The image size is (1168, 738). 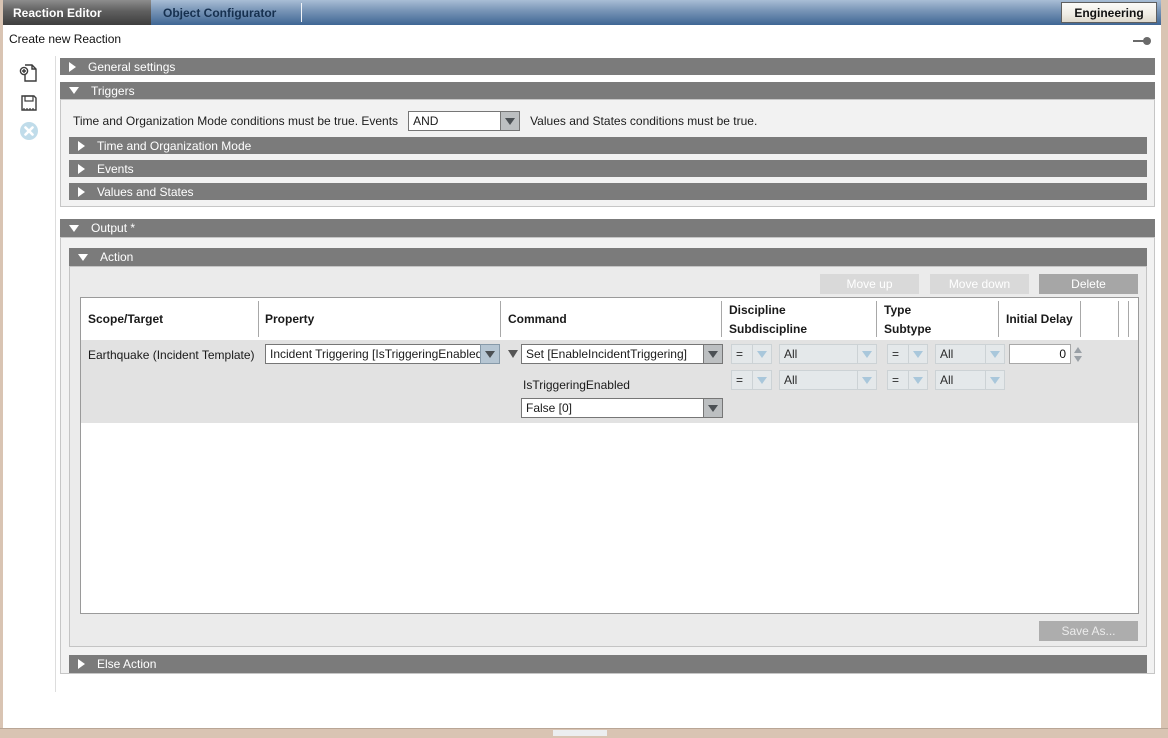 What do you see at coordinates (1142, 41) in the screenshot?
I see `pin-icon` at bounding box center [1142, 41].